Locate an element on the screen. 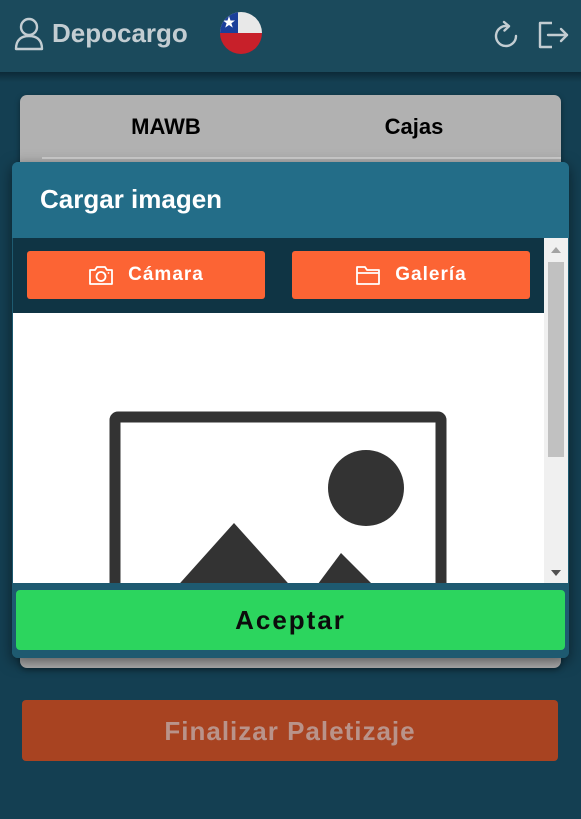  camera-button: Cámara is located at coordinates (146, 275).